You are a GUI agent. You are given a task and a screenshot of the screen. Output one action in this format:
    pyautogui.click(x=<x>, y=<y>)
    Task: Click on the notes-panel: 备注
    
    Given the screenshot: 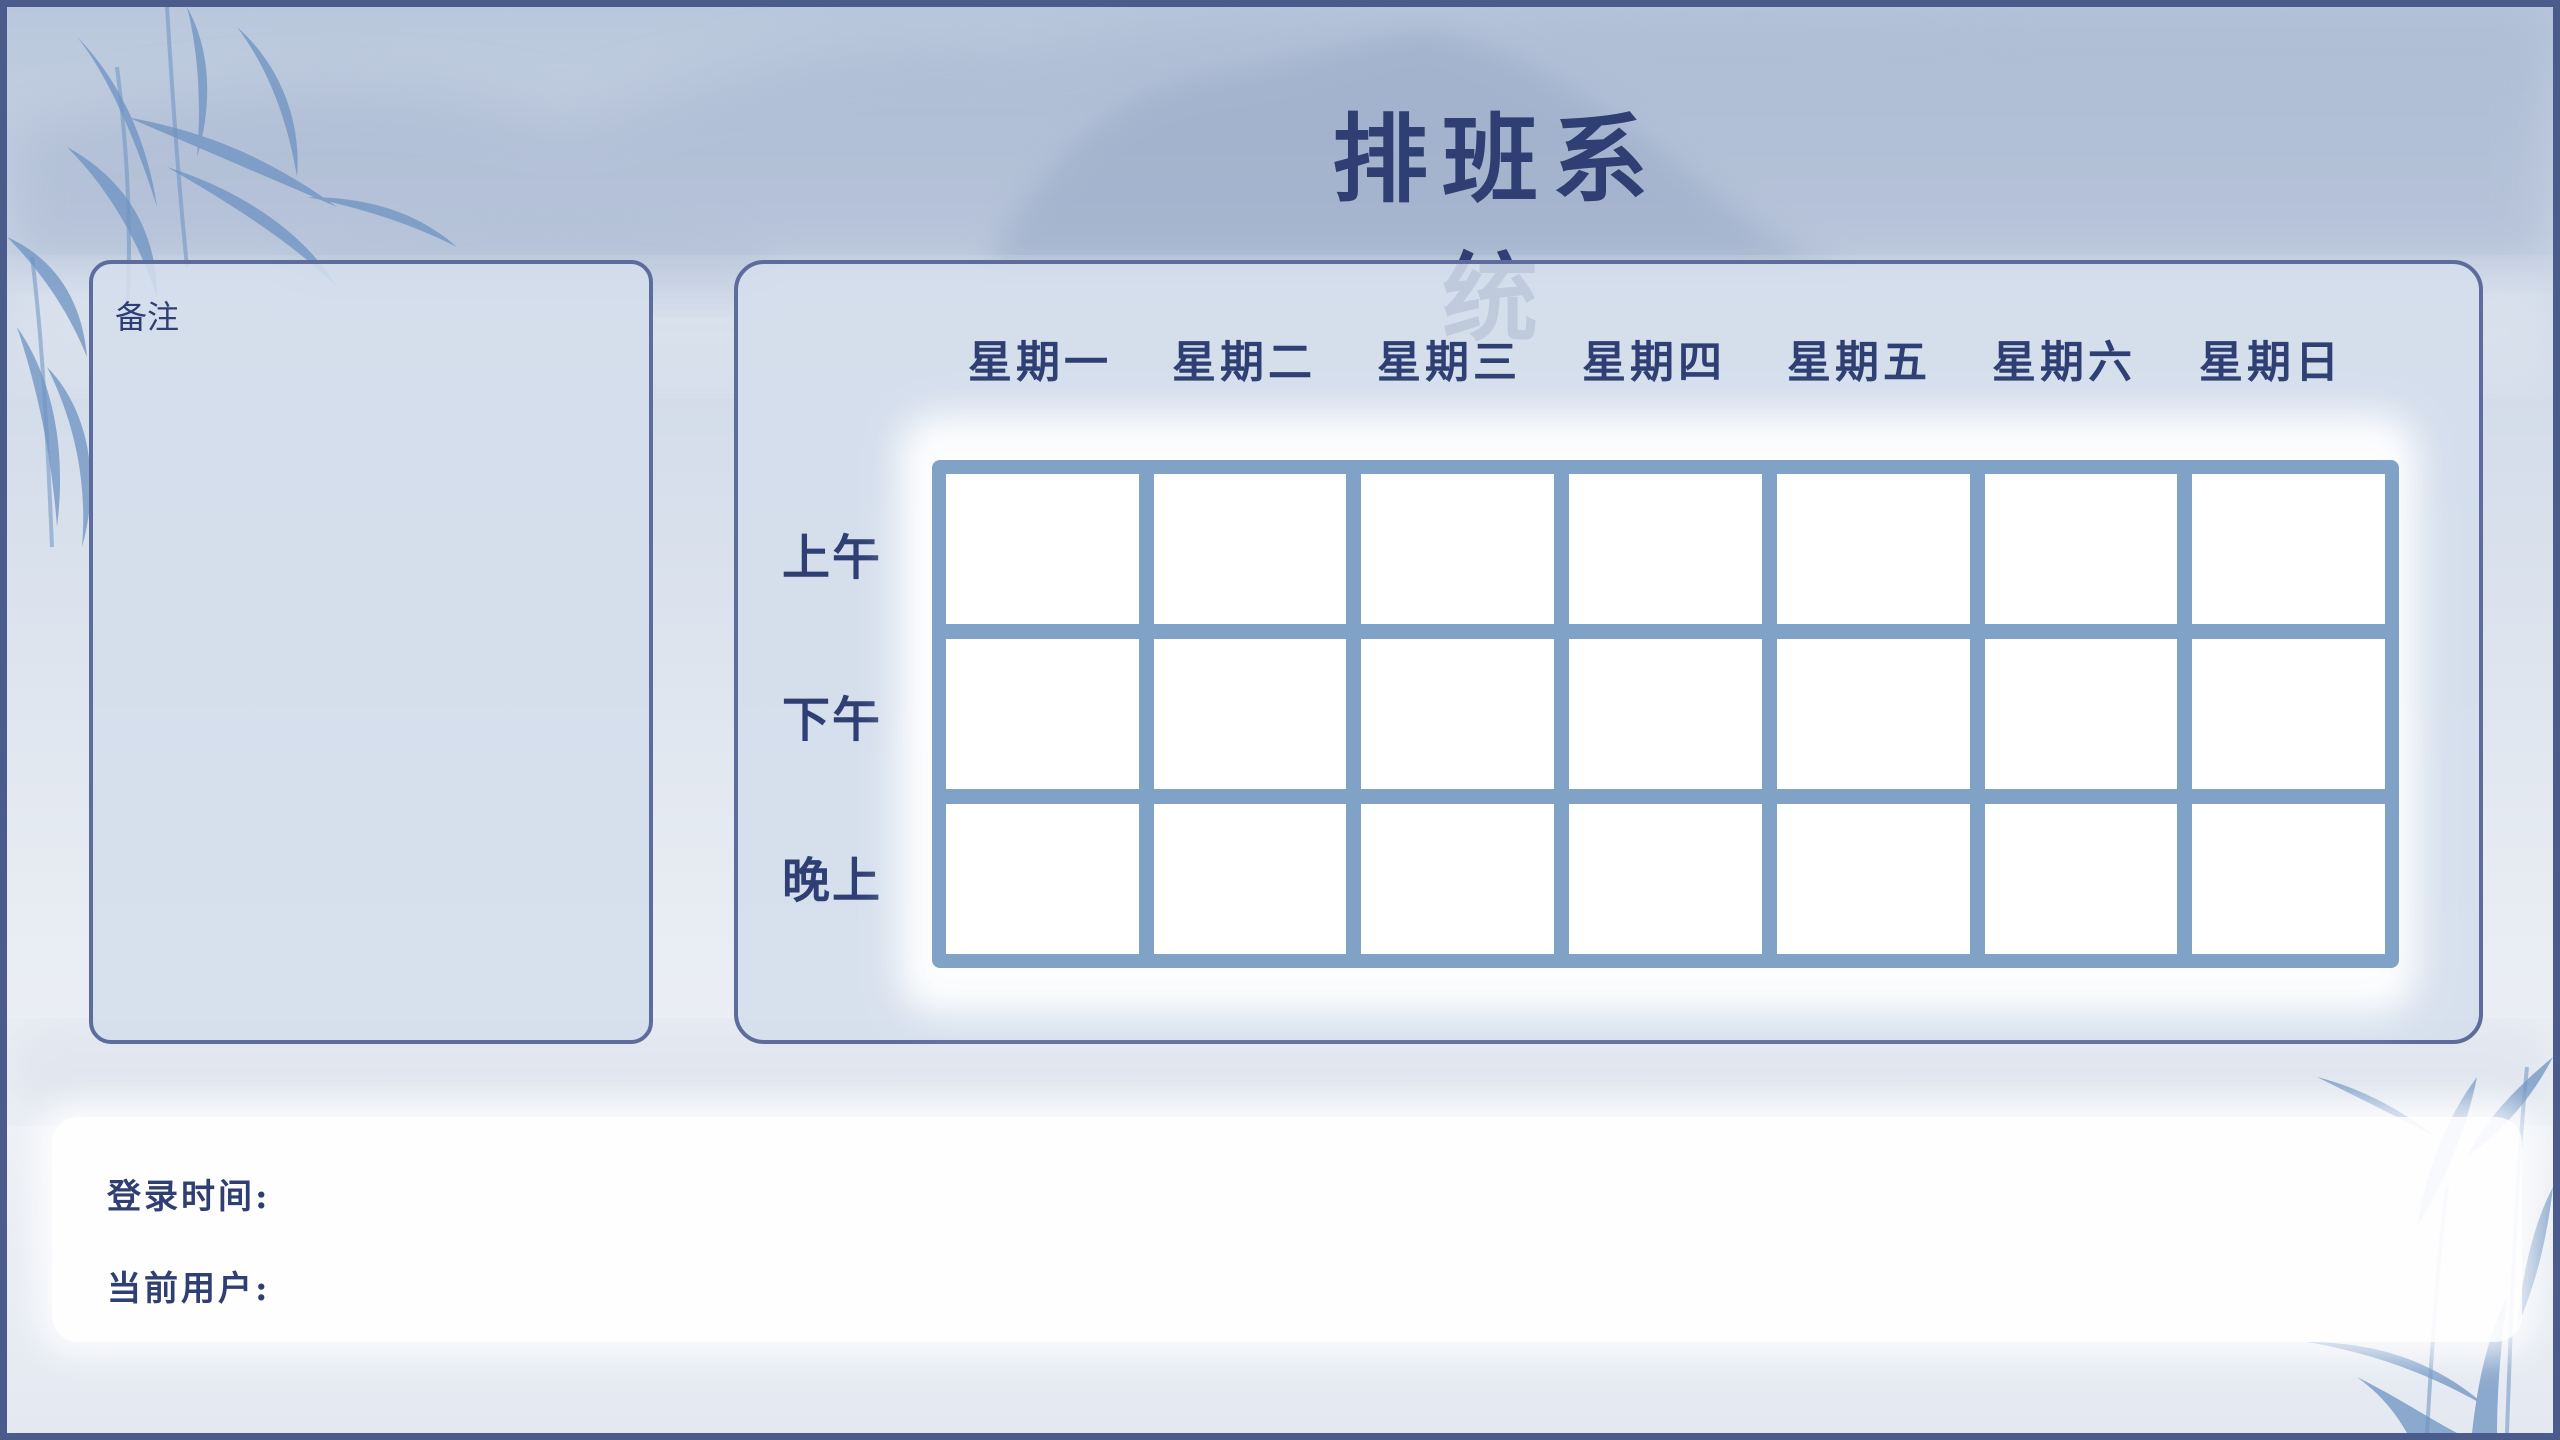 What is the action you would take?
    pyautogui.click(x=371, y=652)
    